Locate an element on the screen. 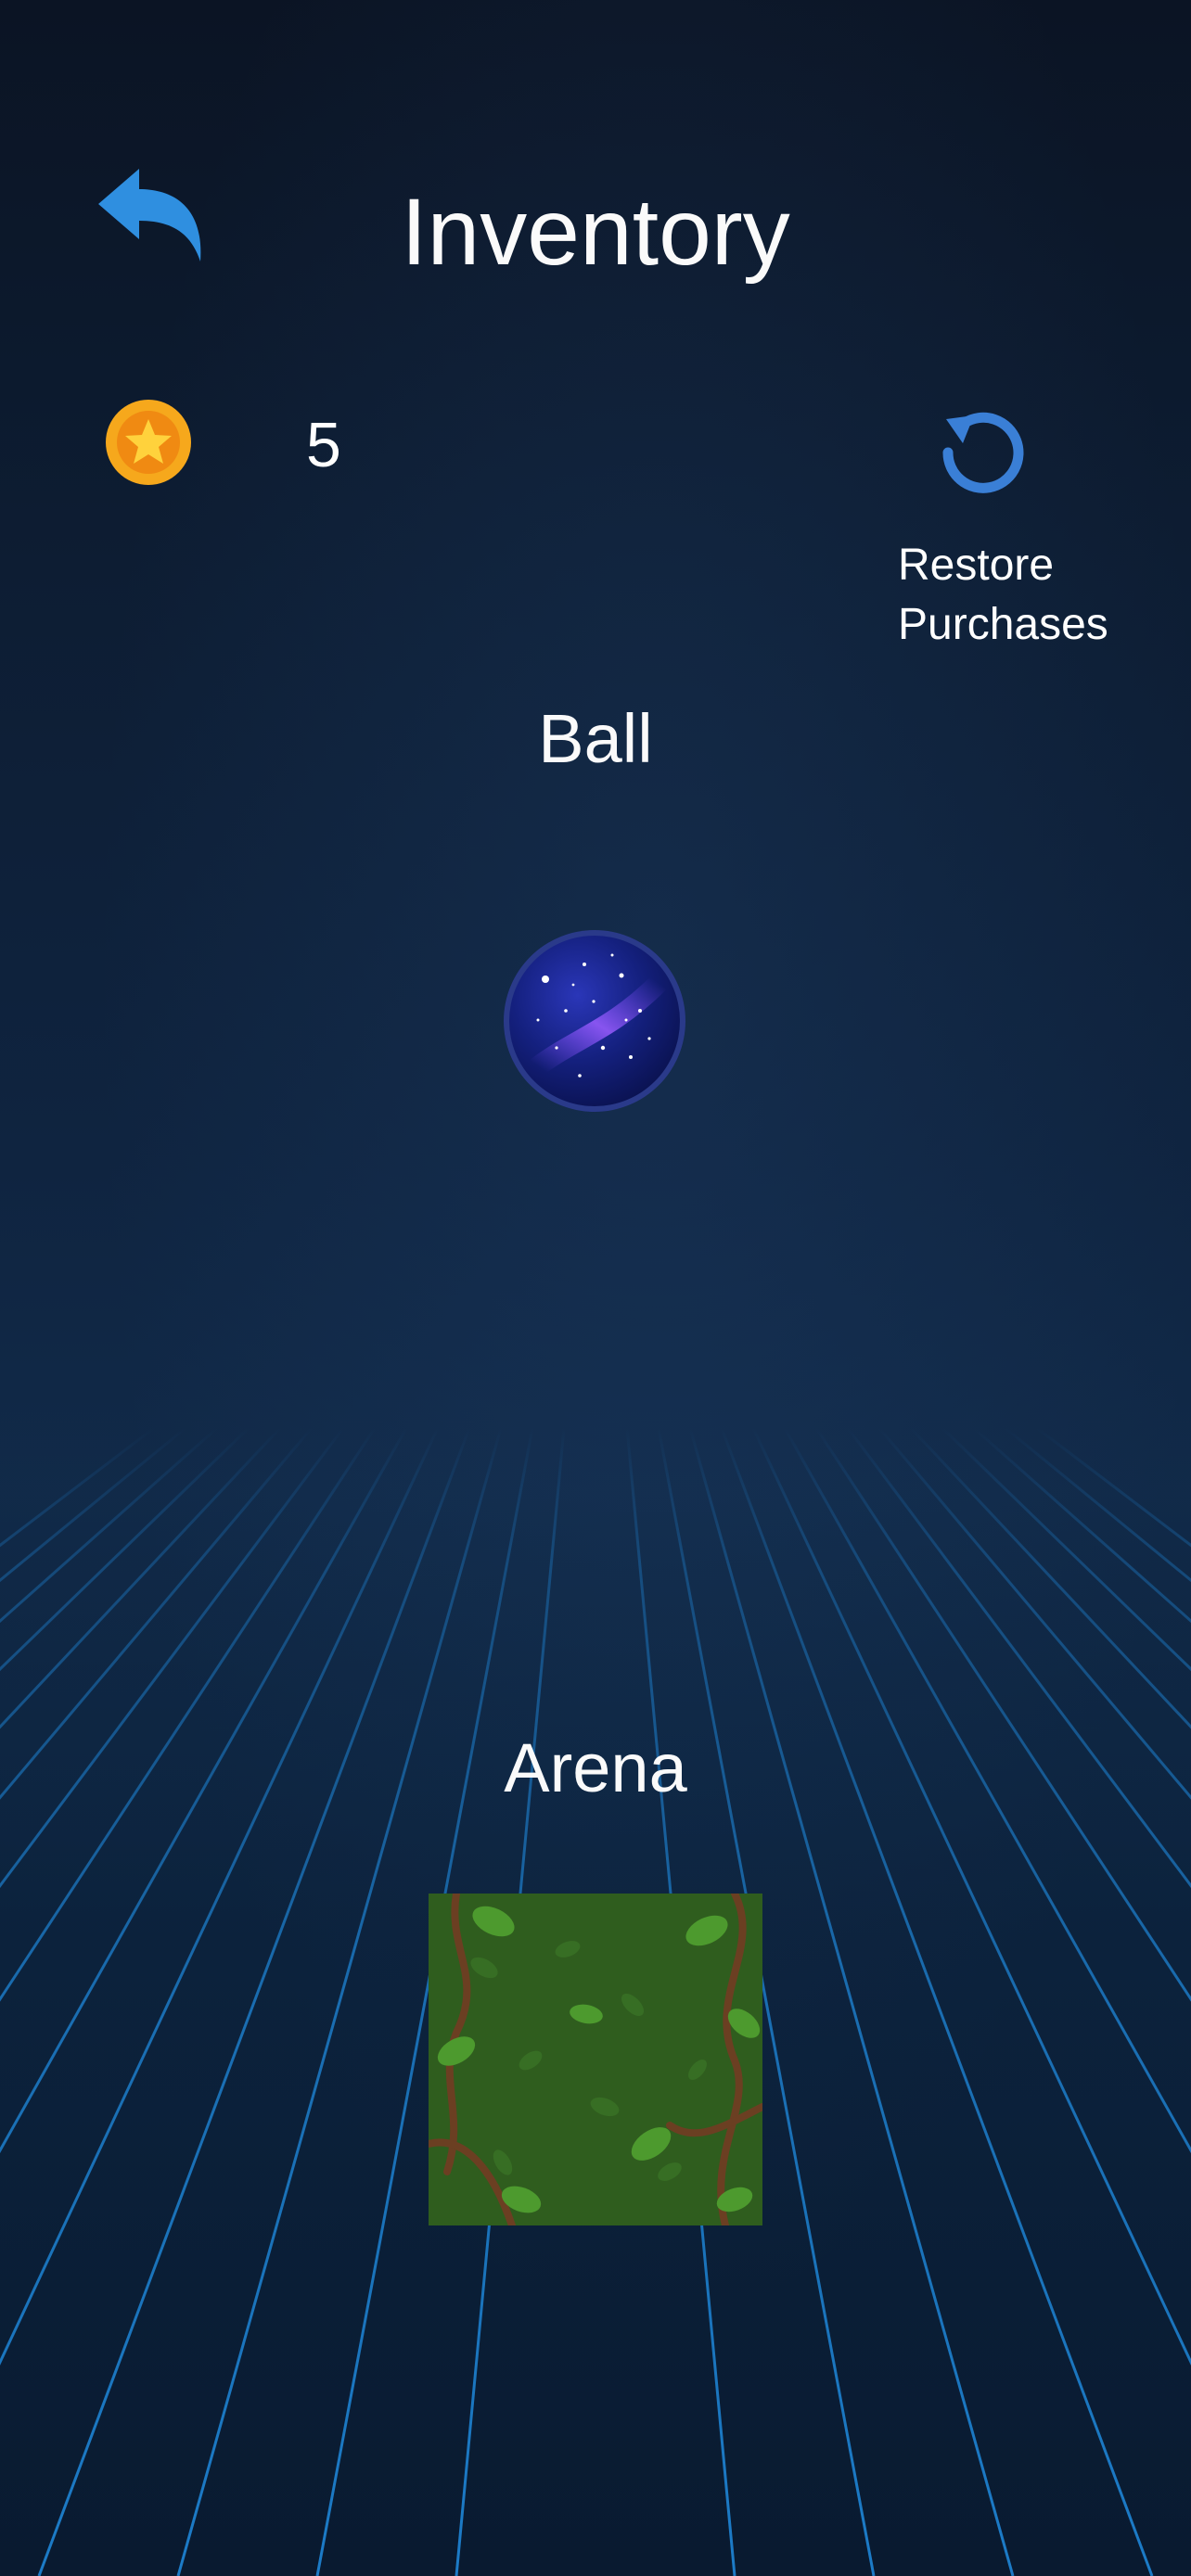  jungle-leaves-arena is located at coordinates (595, 2059).